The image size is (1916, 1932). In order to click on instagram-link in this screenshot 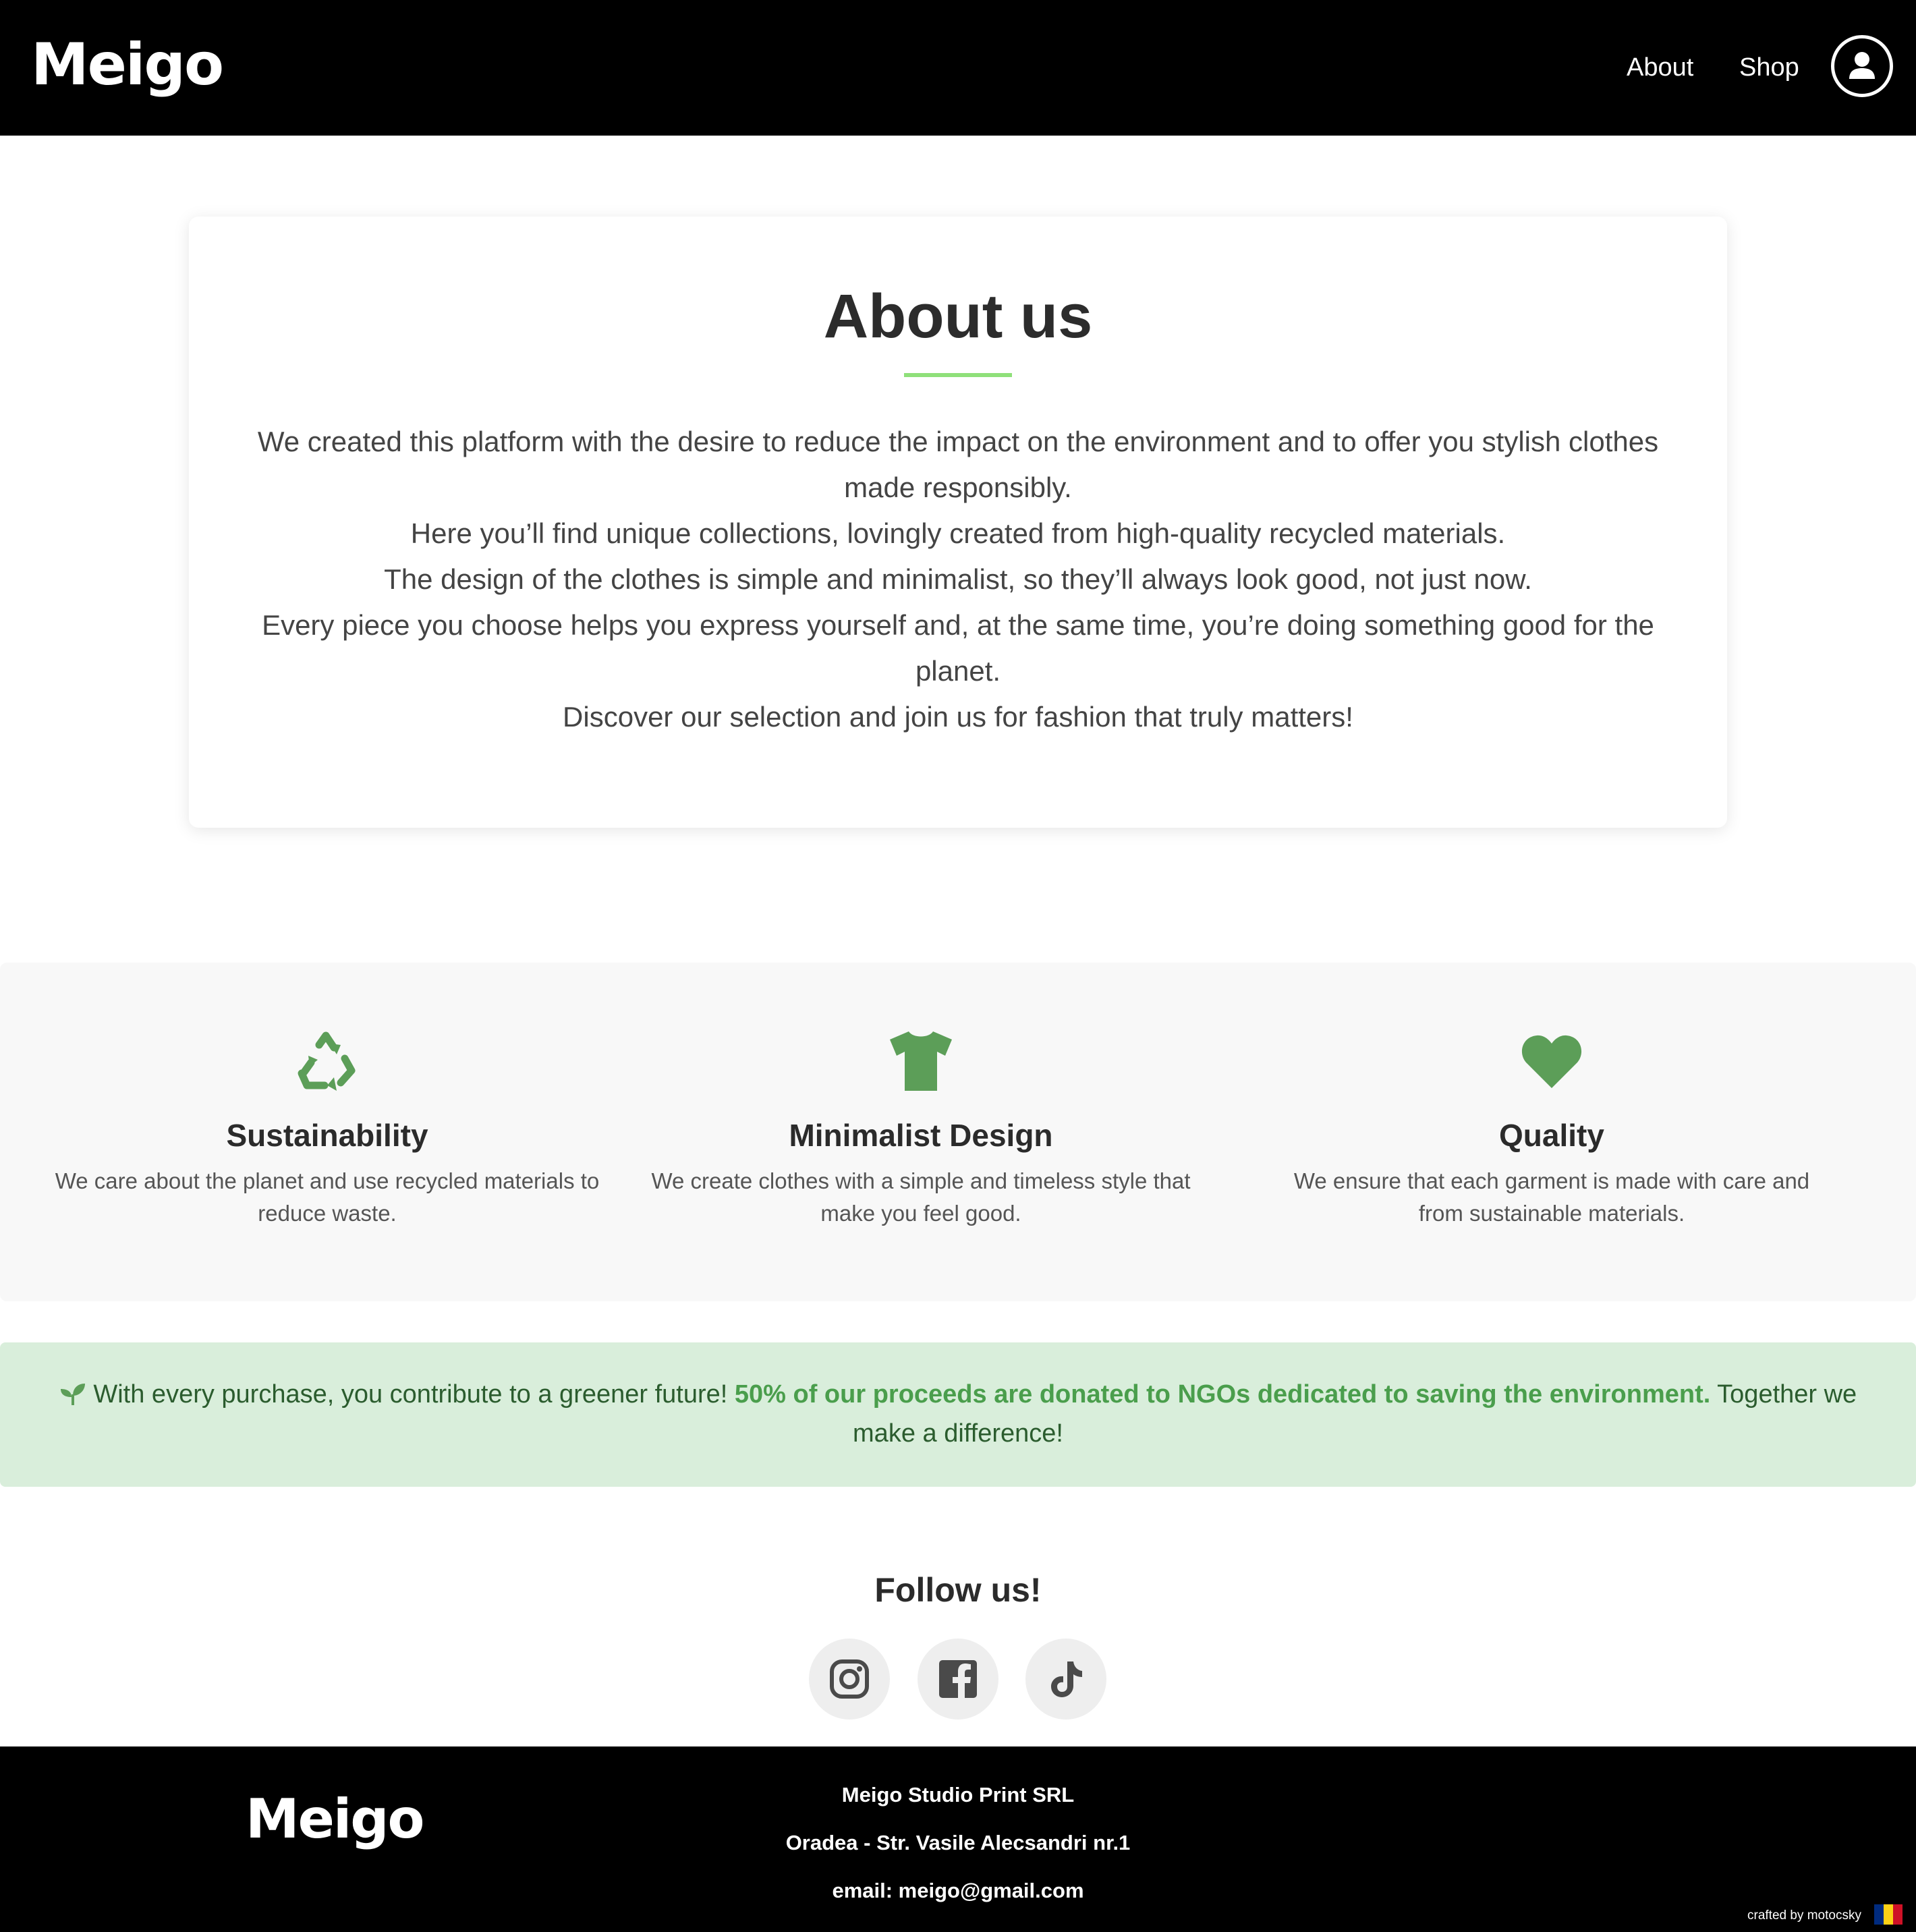, I will do `click(849, 1679)`.